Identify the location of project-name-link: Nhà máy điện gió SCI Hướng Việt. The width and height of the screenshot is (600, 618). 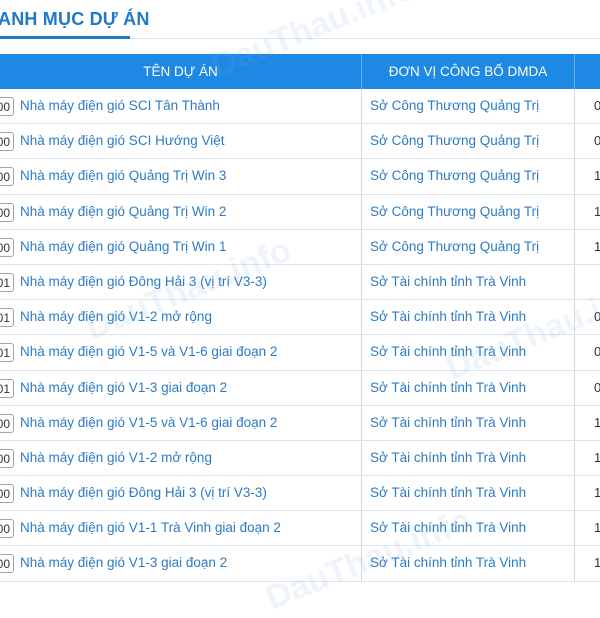
(190, 141).